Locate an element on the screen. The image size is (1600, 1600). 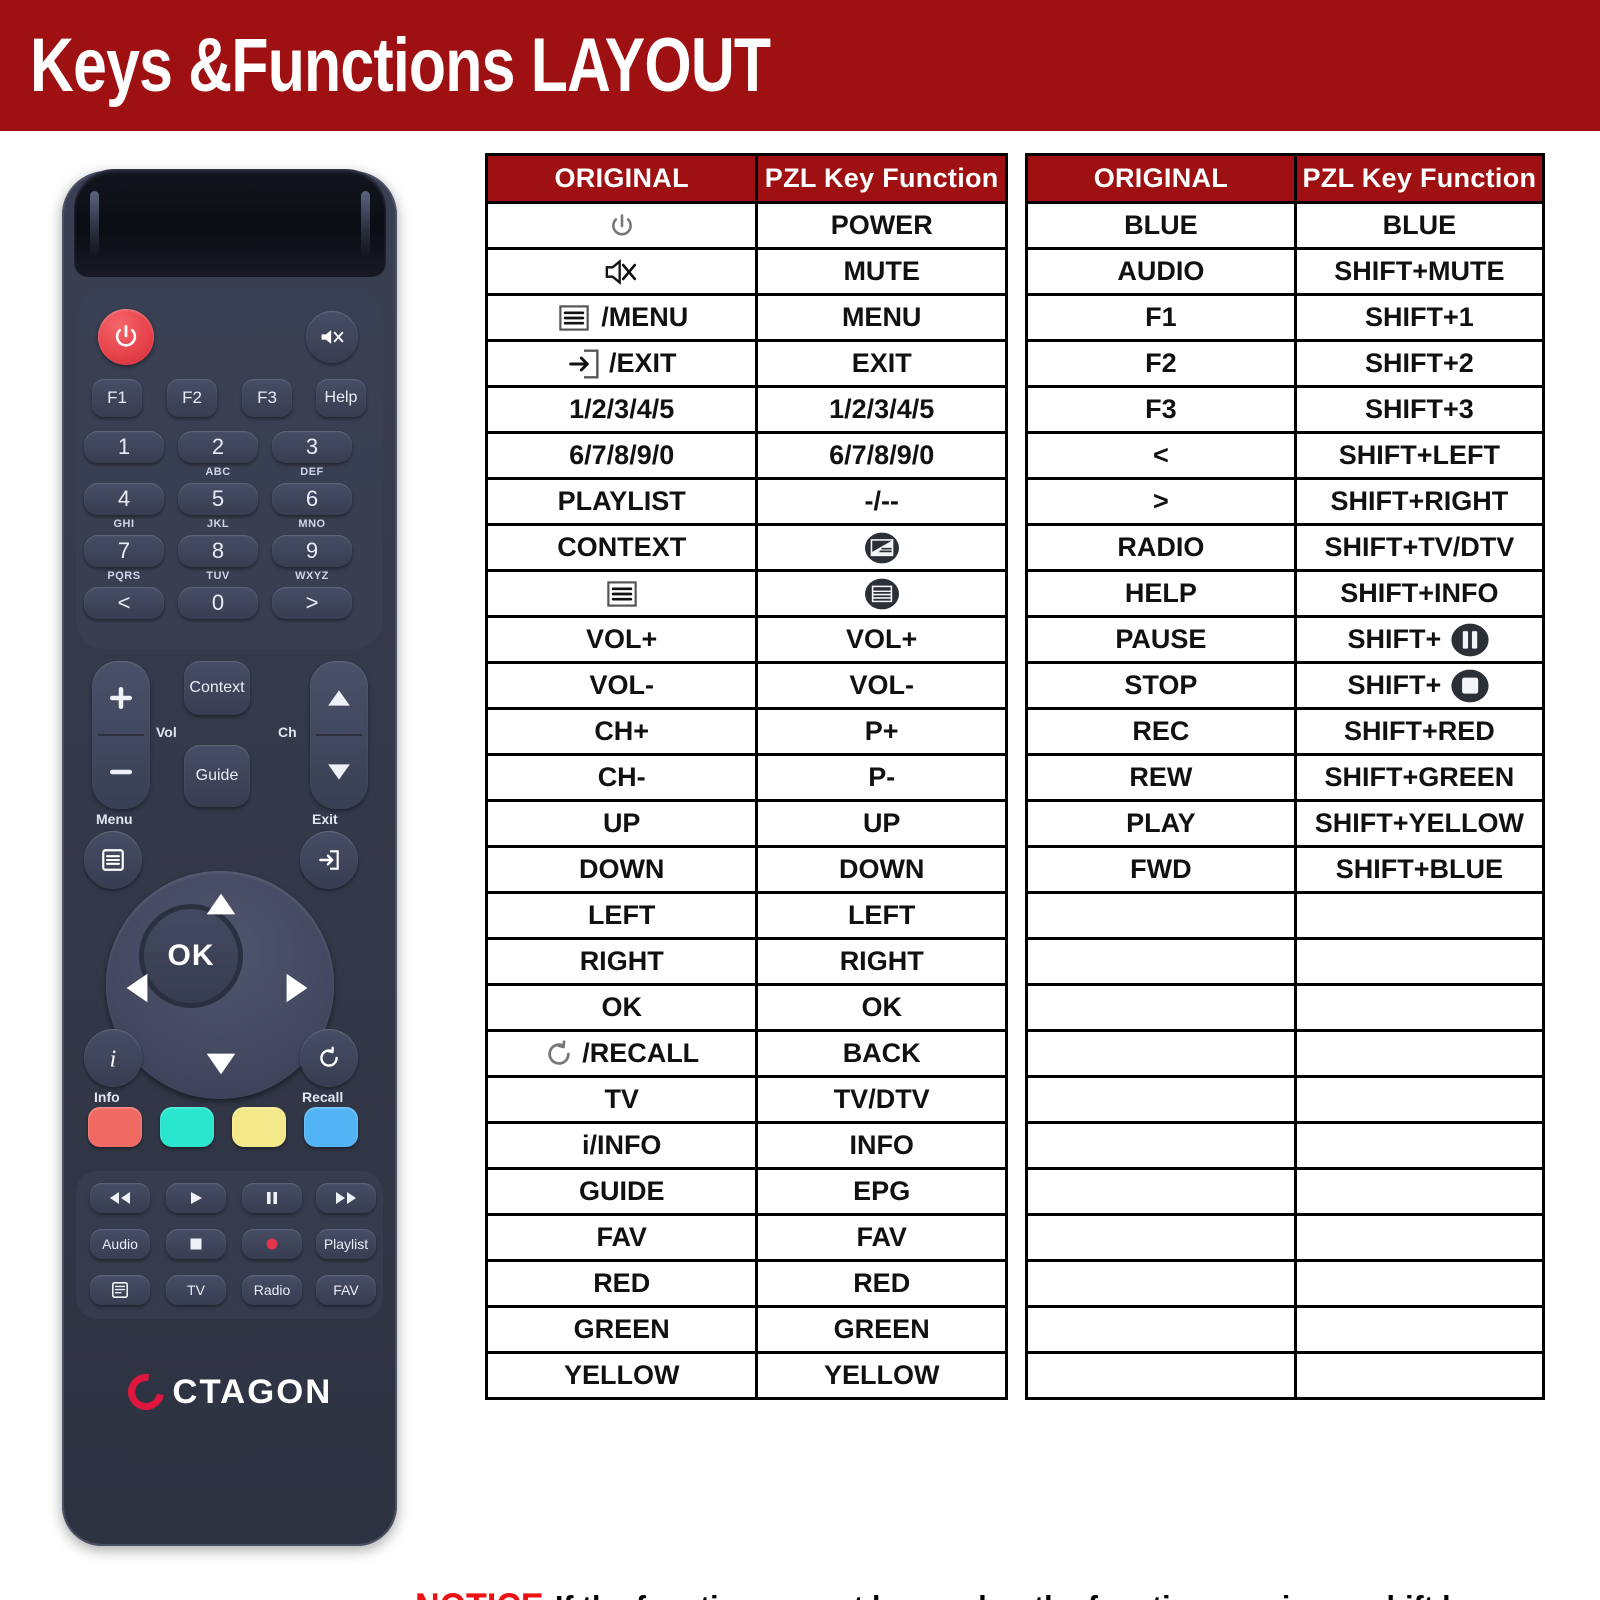
cell-pzl: YELLOW is located at coordinates (881, 1375).